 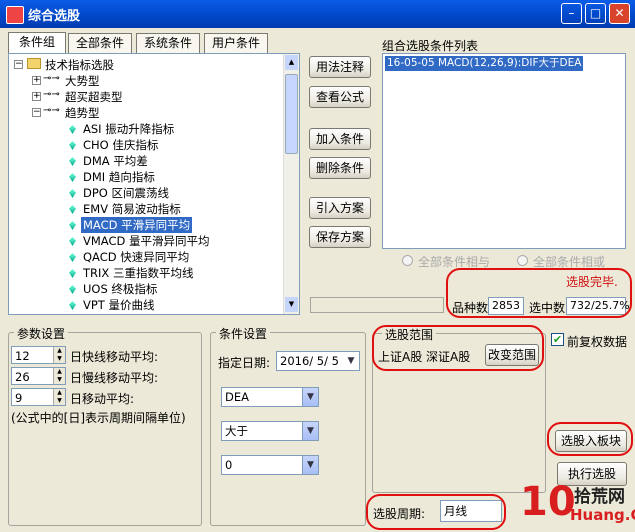 I want to click on app-icon, so click(x=15, y=15).